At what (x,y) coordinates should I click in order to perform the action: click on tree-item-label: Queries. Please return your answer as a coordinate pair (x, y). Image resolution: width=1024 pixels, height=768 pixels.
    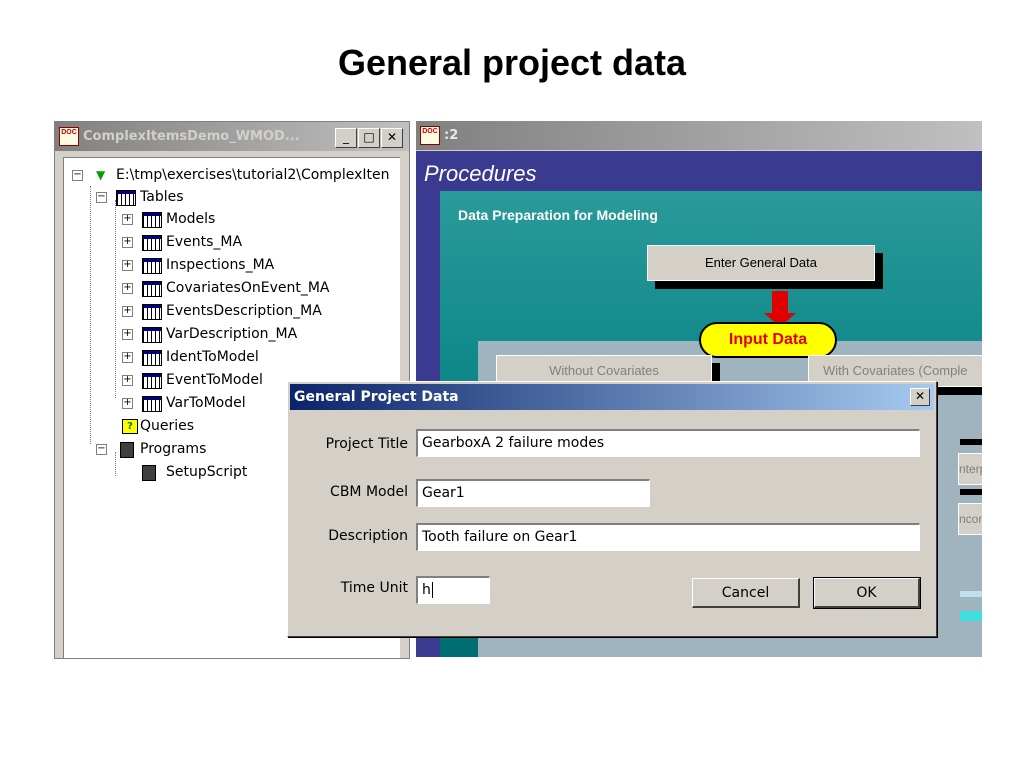
    Looking at the image, I should click on (167, 426).